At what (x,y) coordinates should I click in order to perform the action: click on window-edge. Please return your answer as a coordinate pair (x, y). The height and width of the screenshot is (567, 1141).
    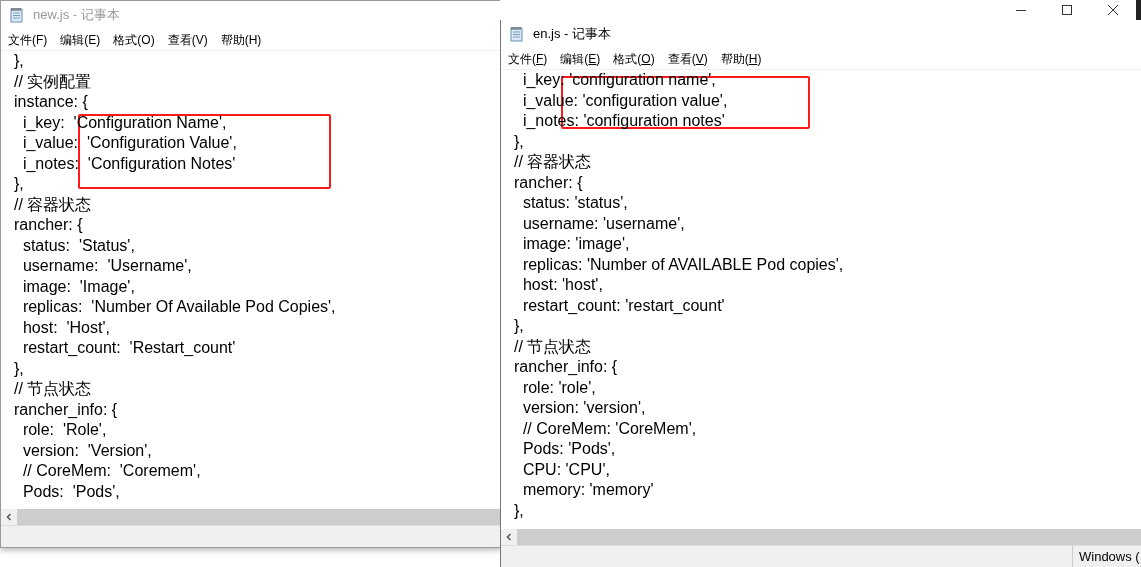
    Looking at the image, I should click on (1138, 10).